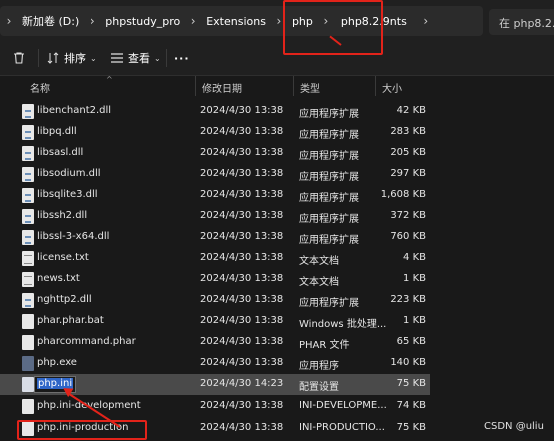 This screenshot has height=441, width=554. I want to click on file-type: 文本文档, so click(319, 282).